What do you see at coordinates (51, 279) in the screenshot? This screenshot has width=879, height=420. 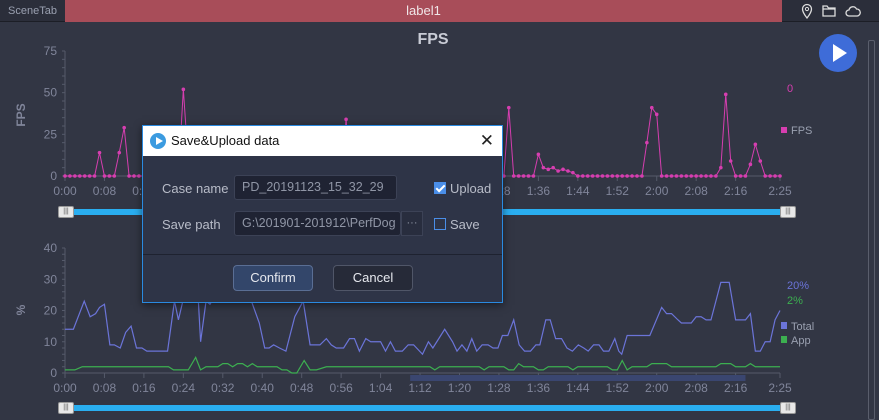 I see `y-tick-label: 30` at bounding box center [51, 279].